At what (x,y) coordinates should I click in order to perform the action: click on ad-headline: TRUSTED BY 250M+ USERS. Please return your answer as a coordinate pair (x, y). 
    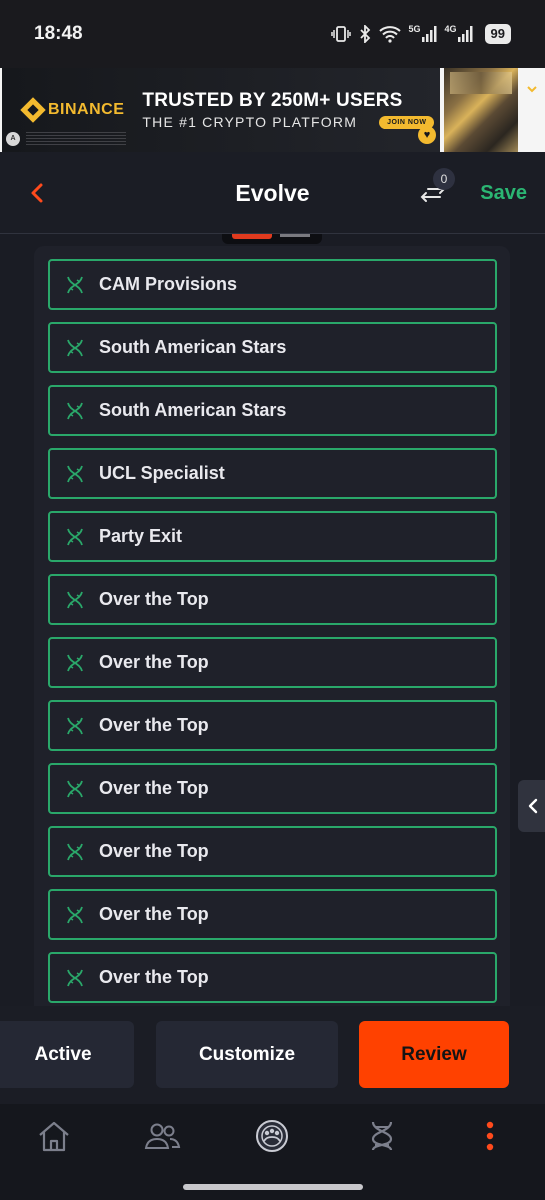
    Looking at the image, I should click on (272, 100).